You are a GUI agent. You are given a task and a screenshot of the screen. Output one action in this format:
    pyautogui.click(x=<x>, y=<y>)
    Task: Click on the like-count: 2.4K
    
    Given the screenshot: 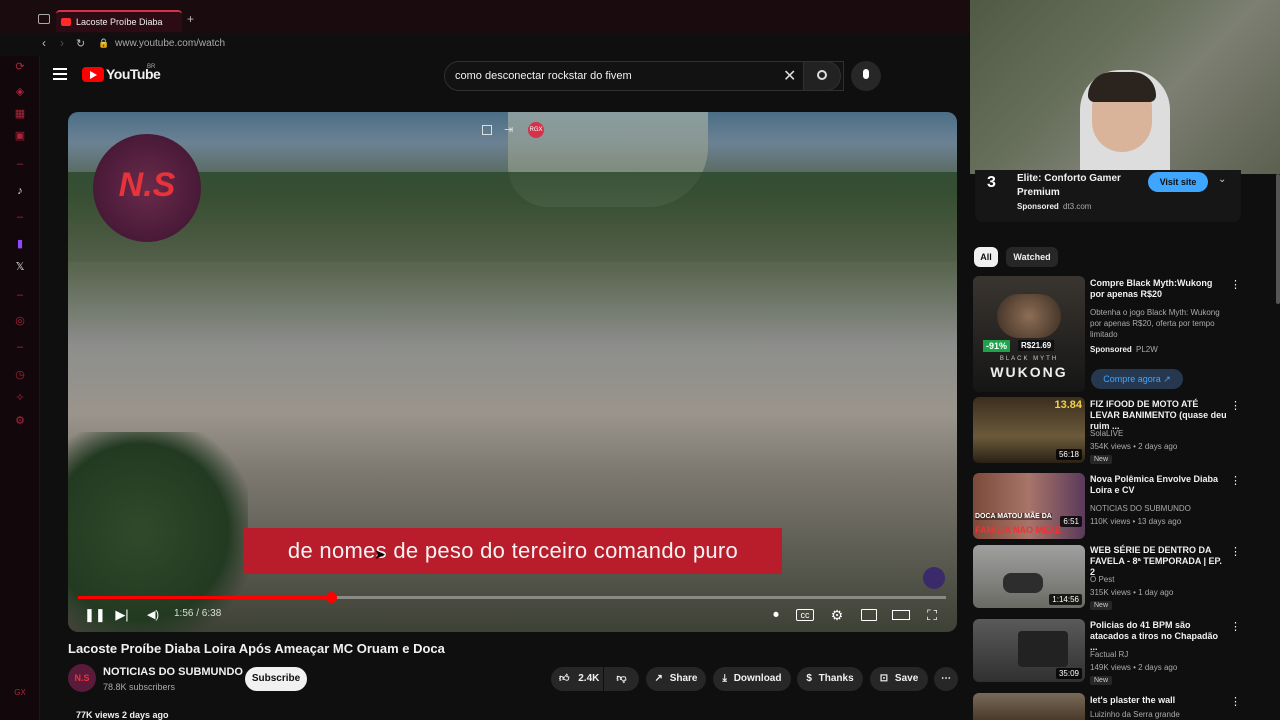 What is the action you would take?
    pyautogui.click(x=589, y=678)
    